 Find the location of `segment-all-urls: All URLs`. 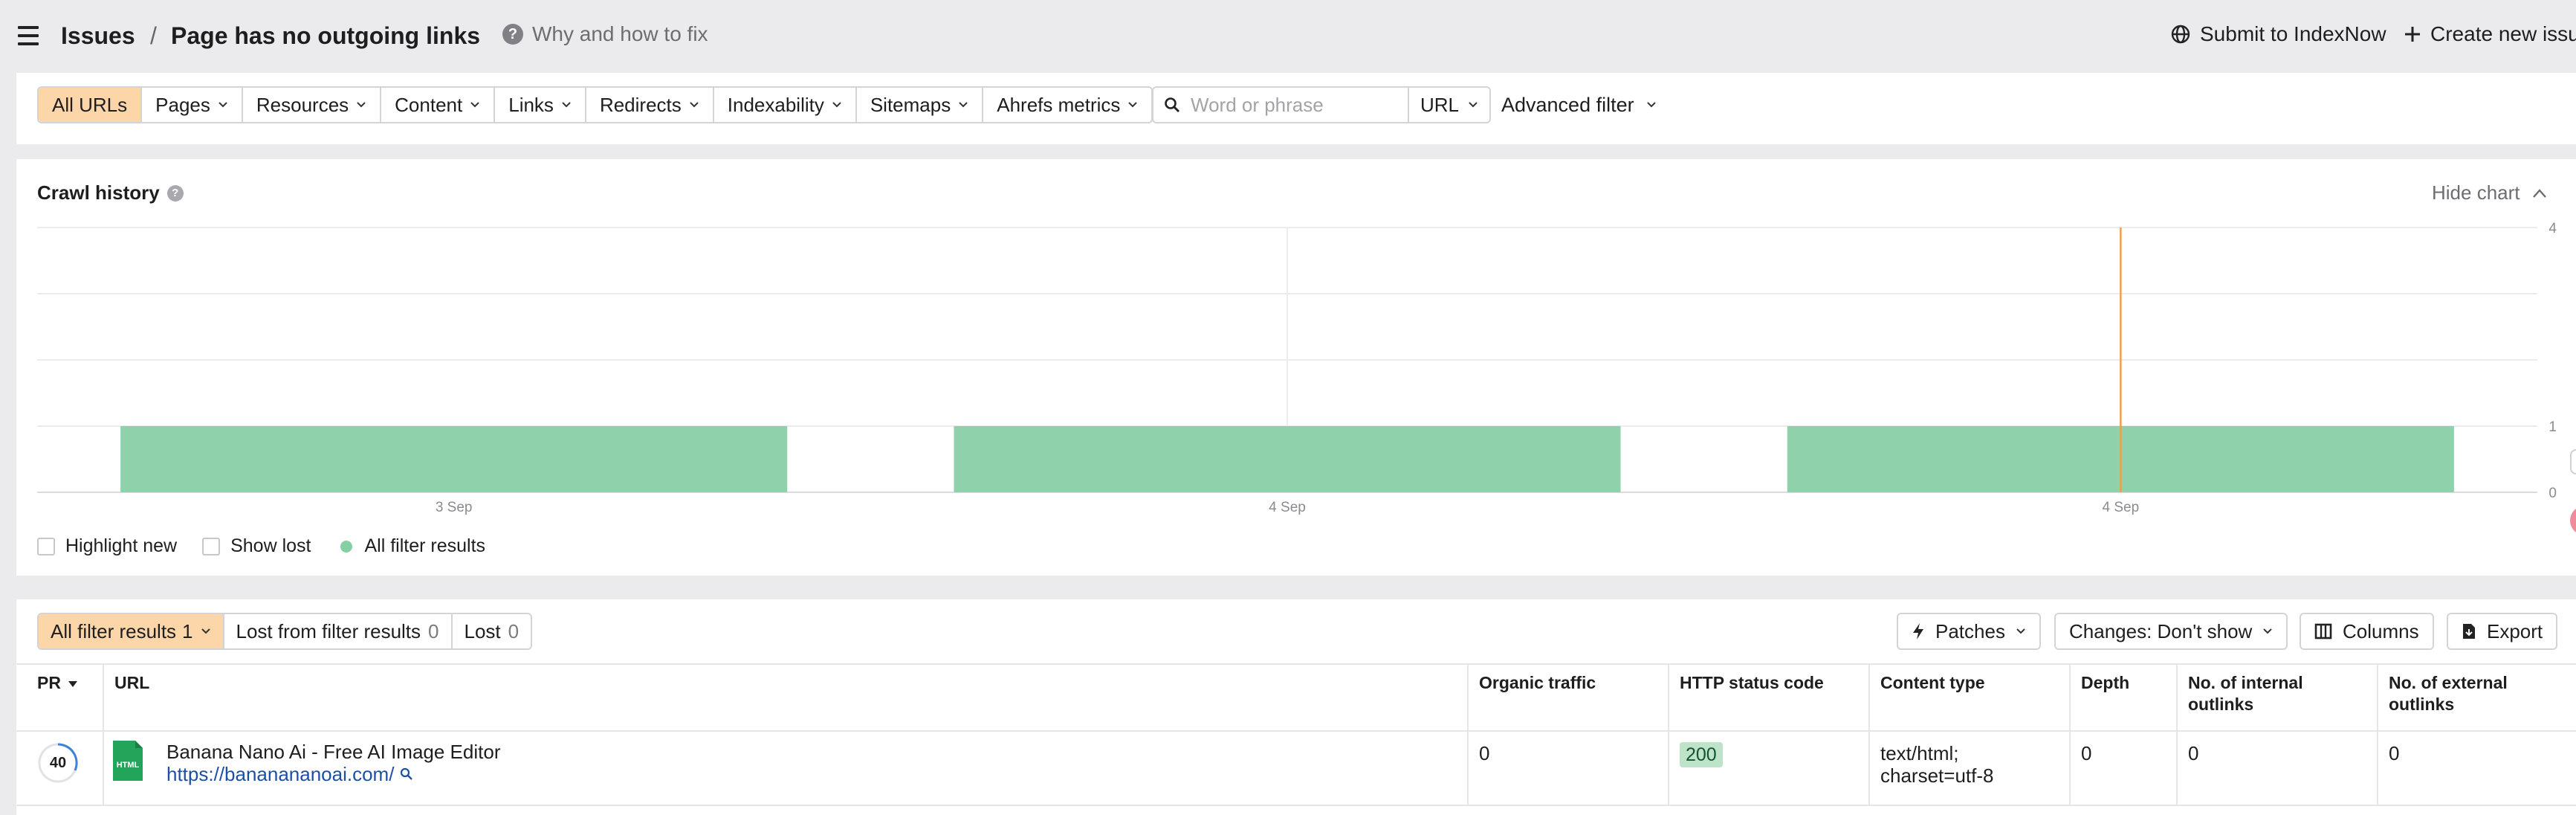

segment-all-urls: All URLs is located at coordinates (91, 105).